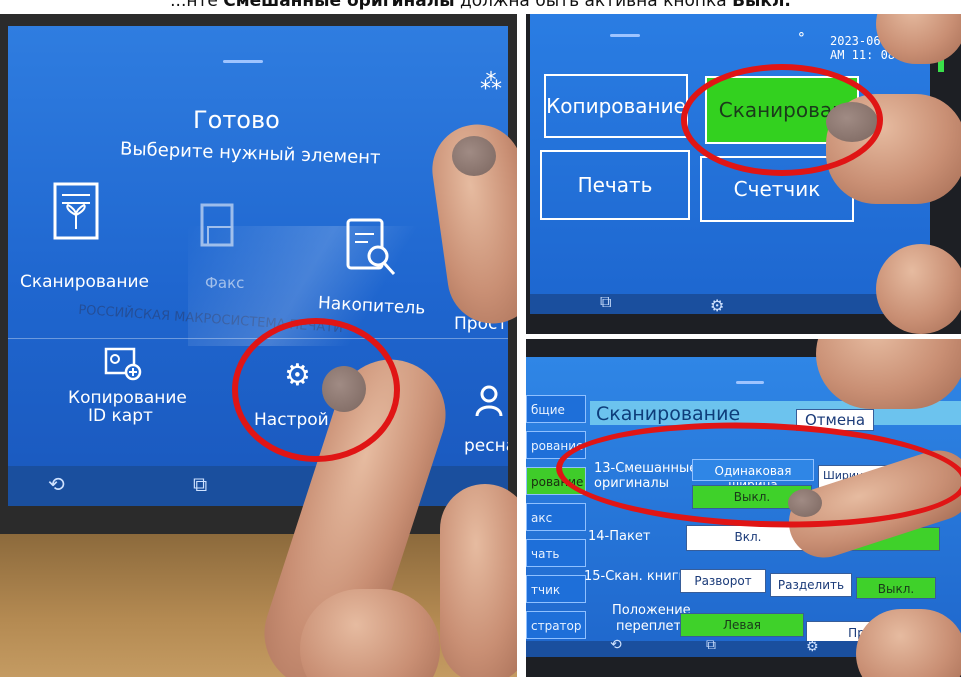  Describe the element at coordinates (258, 338) in the screenshot. I see `divider` at that location.